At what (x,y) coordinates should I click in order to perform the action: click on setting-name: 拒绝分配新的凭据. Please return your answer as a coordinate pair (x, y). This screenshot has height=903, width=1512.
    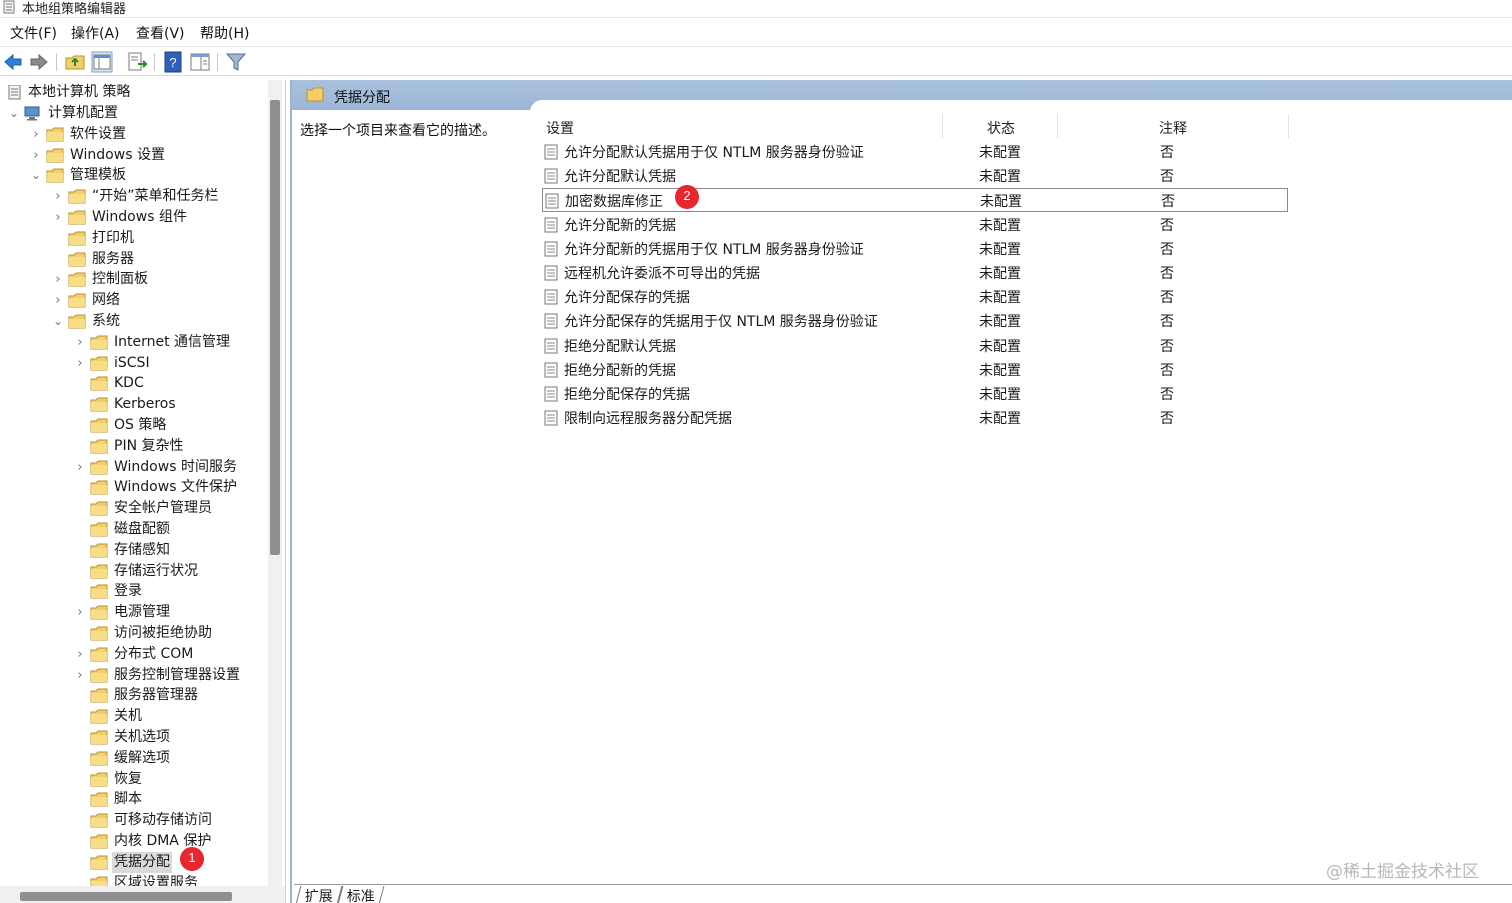
    Looking at the image, I should click on (620, 370).